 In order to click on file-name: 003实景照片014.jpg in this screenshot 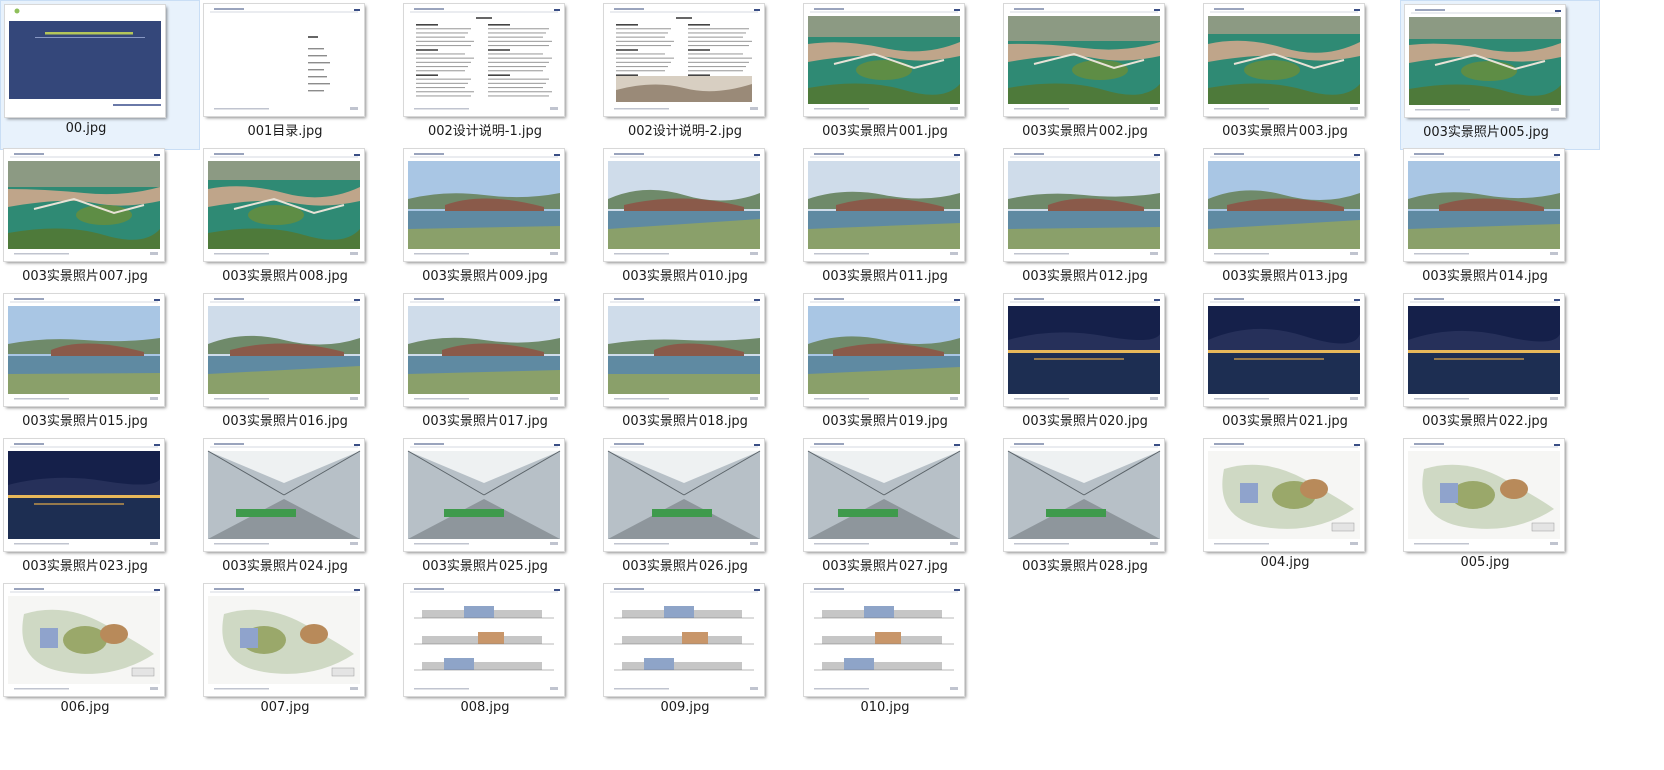, I will do `click(1485, 276)`.